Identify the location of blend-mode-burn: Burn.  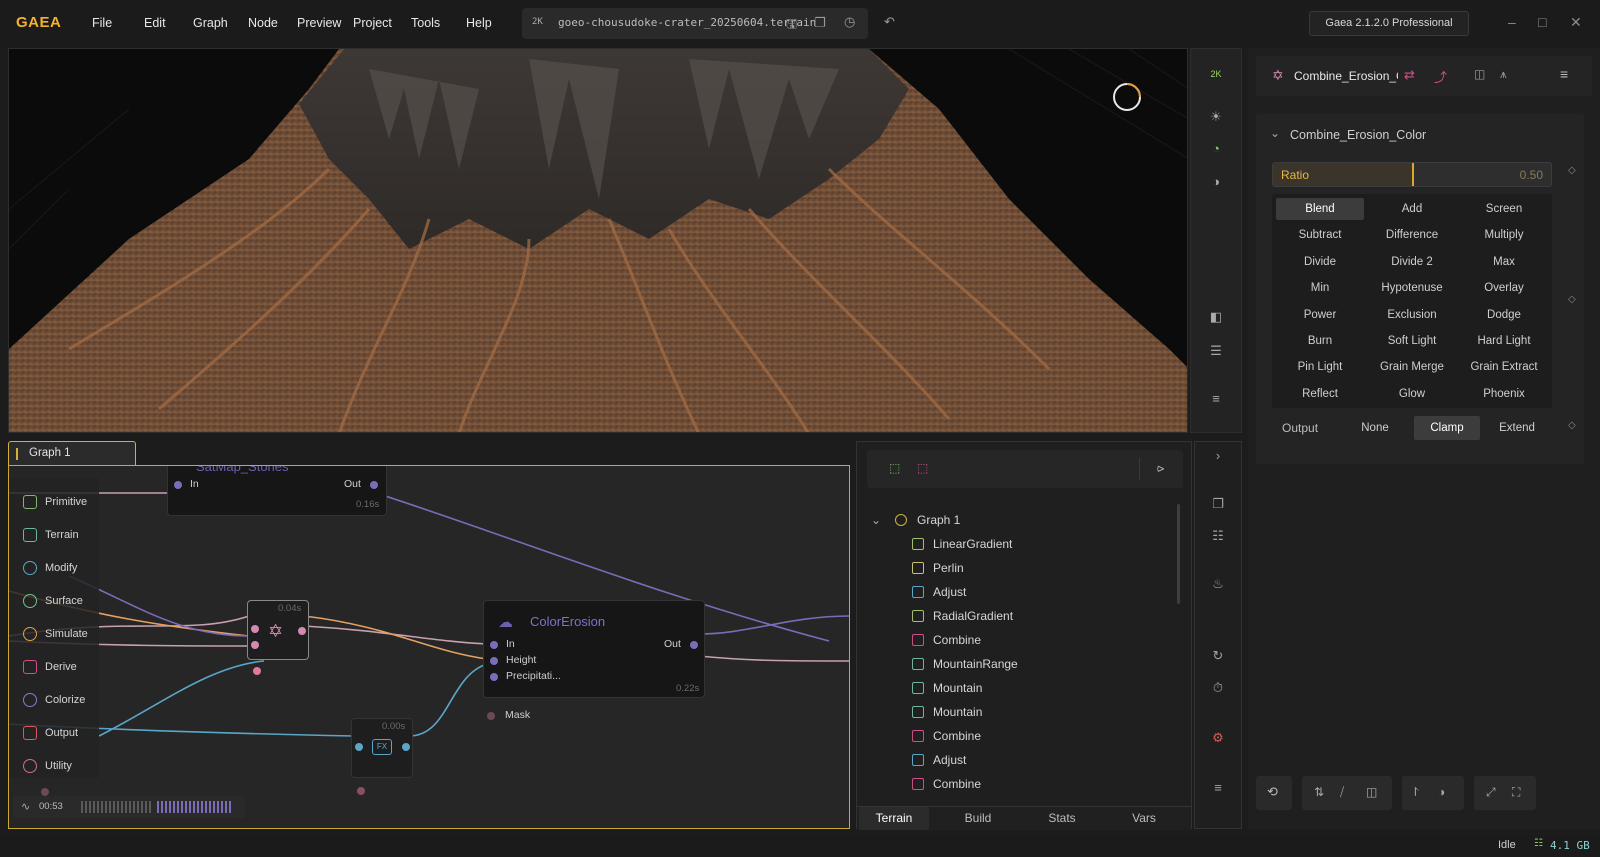
(1320, 341).